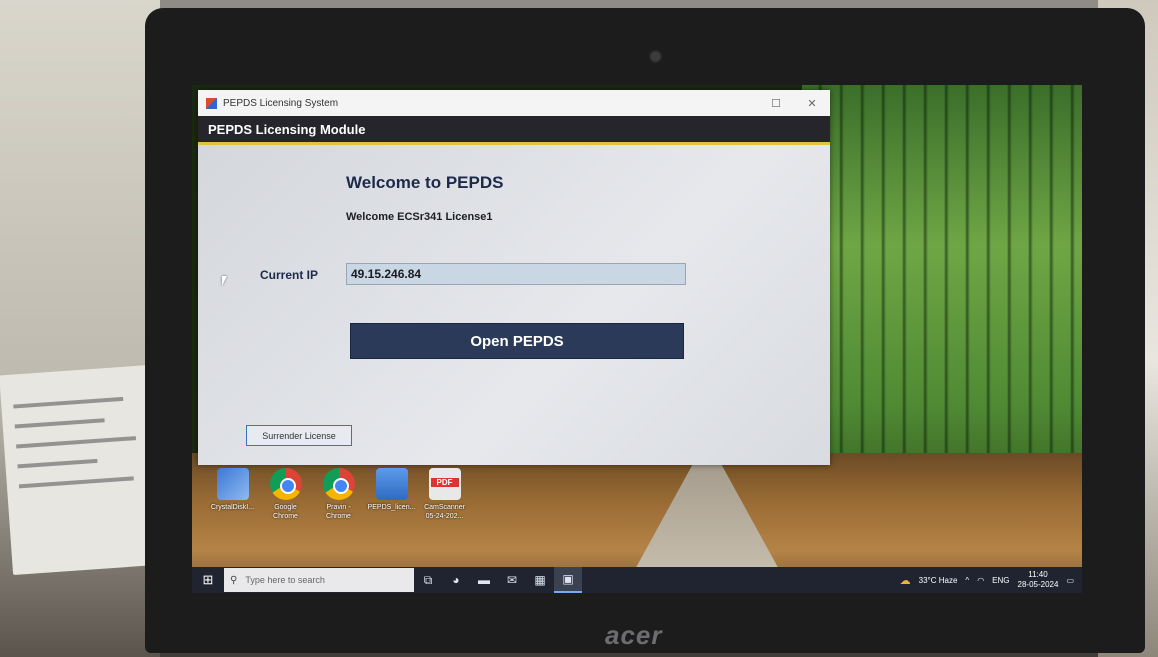 Image resolution: width=1158 pixels, height=657 pixels. What do you see at coordinates (905, 580) in the screenshot?
I see `weather-icon: ☁` at bounding box center [905, 580].